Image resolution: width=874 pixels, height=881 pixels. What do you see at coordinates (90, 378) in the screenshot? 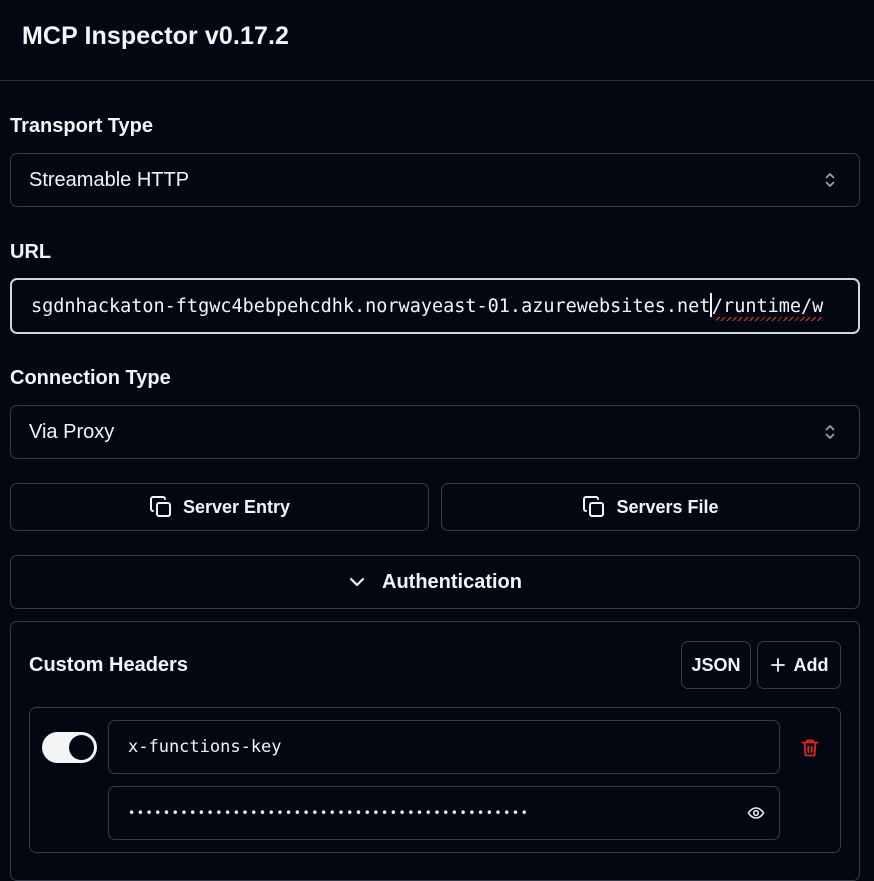
I see `connection-type-label: Connection Type` at bounding box center [90, 378].